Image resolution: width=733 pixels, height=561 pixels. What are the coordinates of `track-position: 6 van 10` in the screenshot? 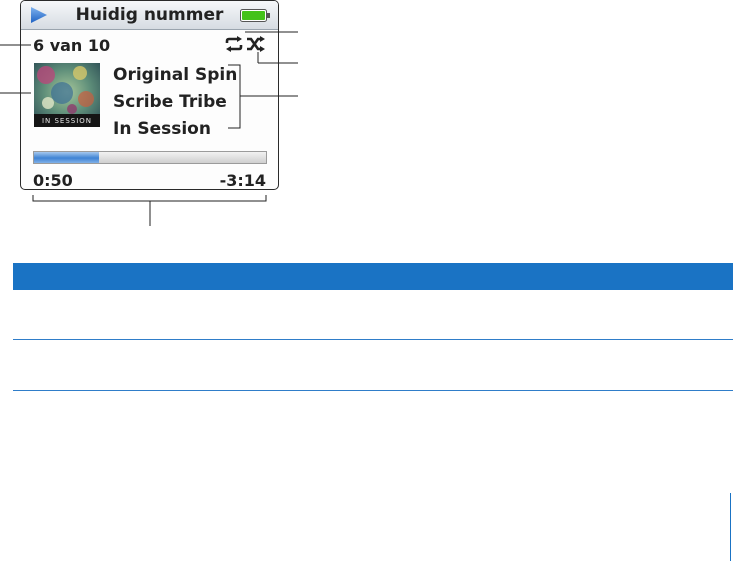 It's located at (72, 45).